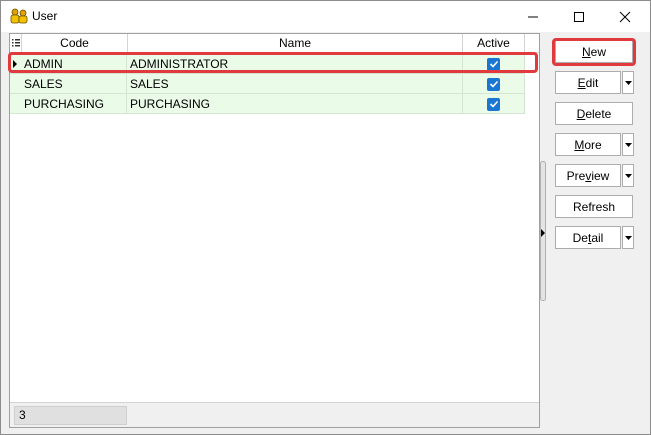  I want to click on maximize-button, so click(579, 16).